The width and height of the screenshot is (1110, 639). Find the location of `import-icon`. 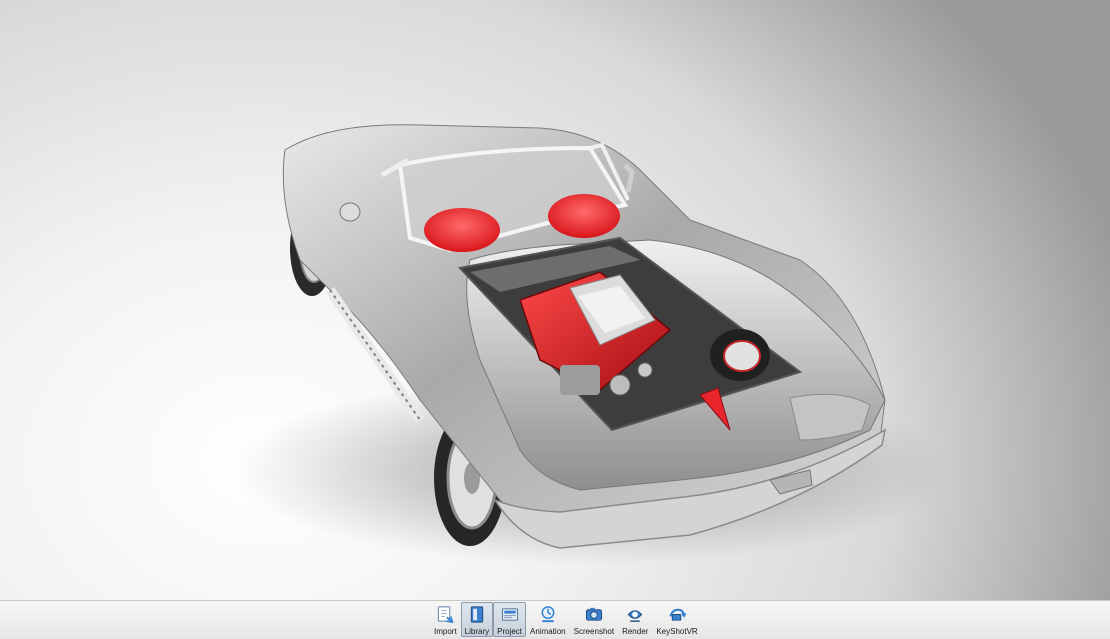

import-icon is located at coordinates (446, 614).